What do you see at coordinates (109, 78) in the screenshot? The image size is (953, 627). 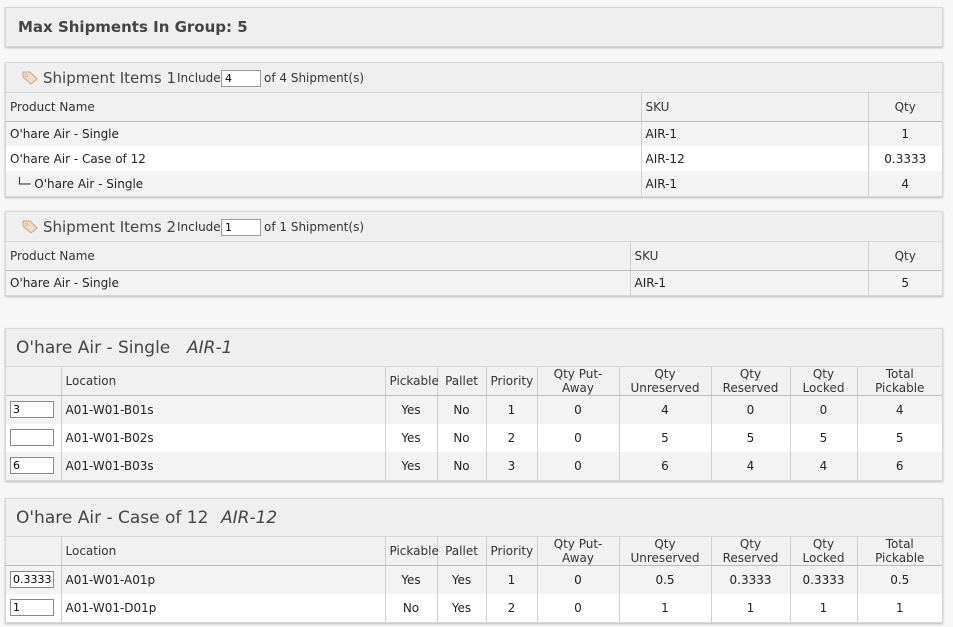 I see `shipment-items-title: Shipment Items 1` at bounding box center [109, 78].